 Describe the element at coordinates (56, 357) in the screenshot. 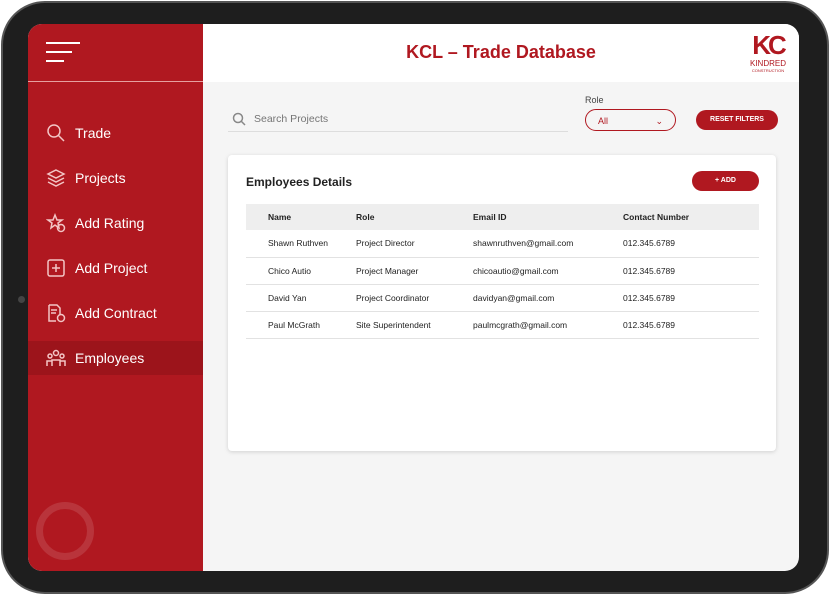

I see `people-icon` at that location.